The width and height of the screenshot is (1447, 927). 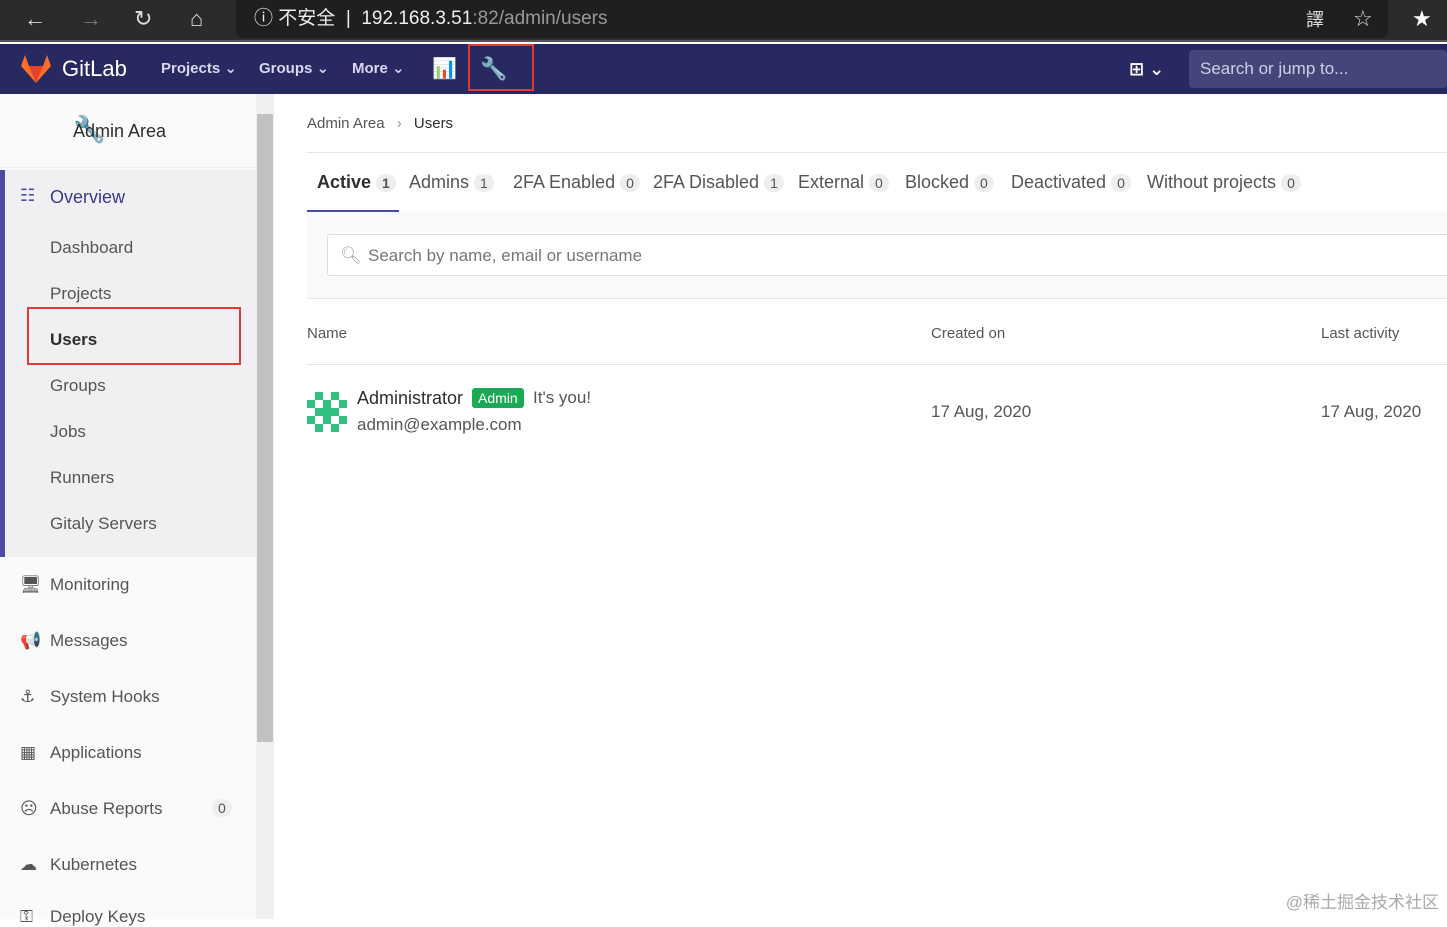 I want to click on tab-admins: Admins 1, so click(x=451, y=182).